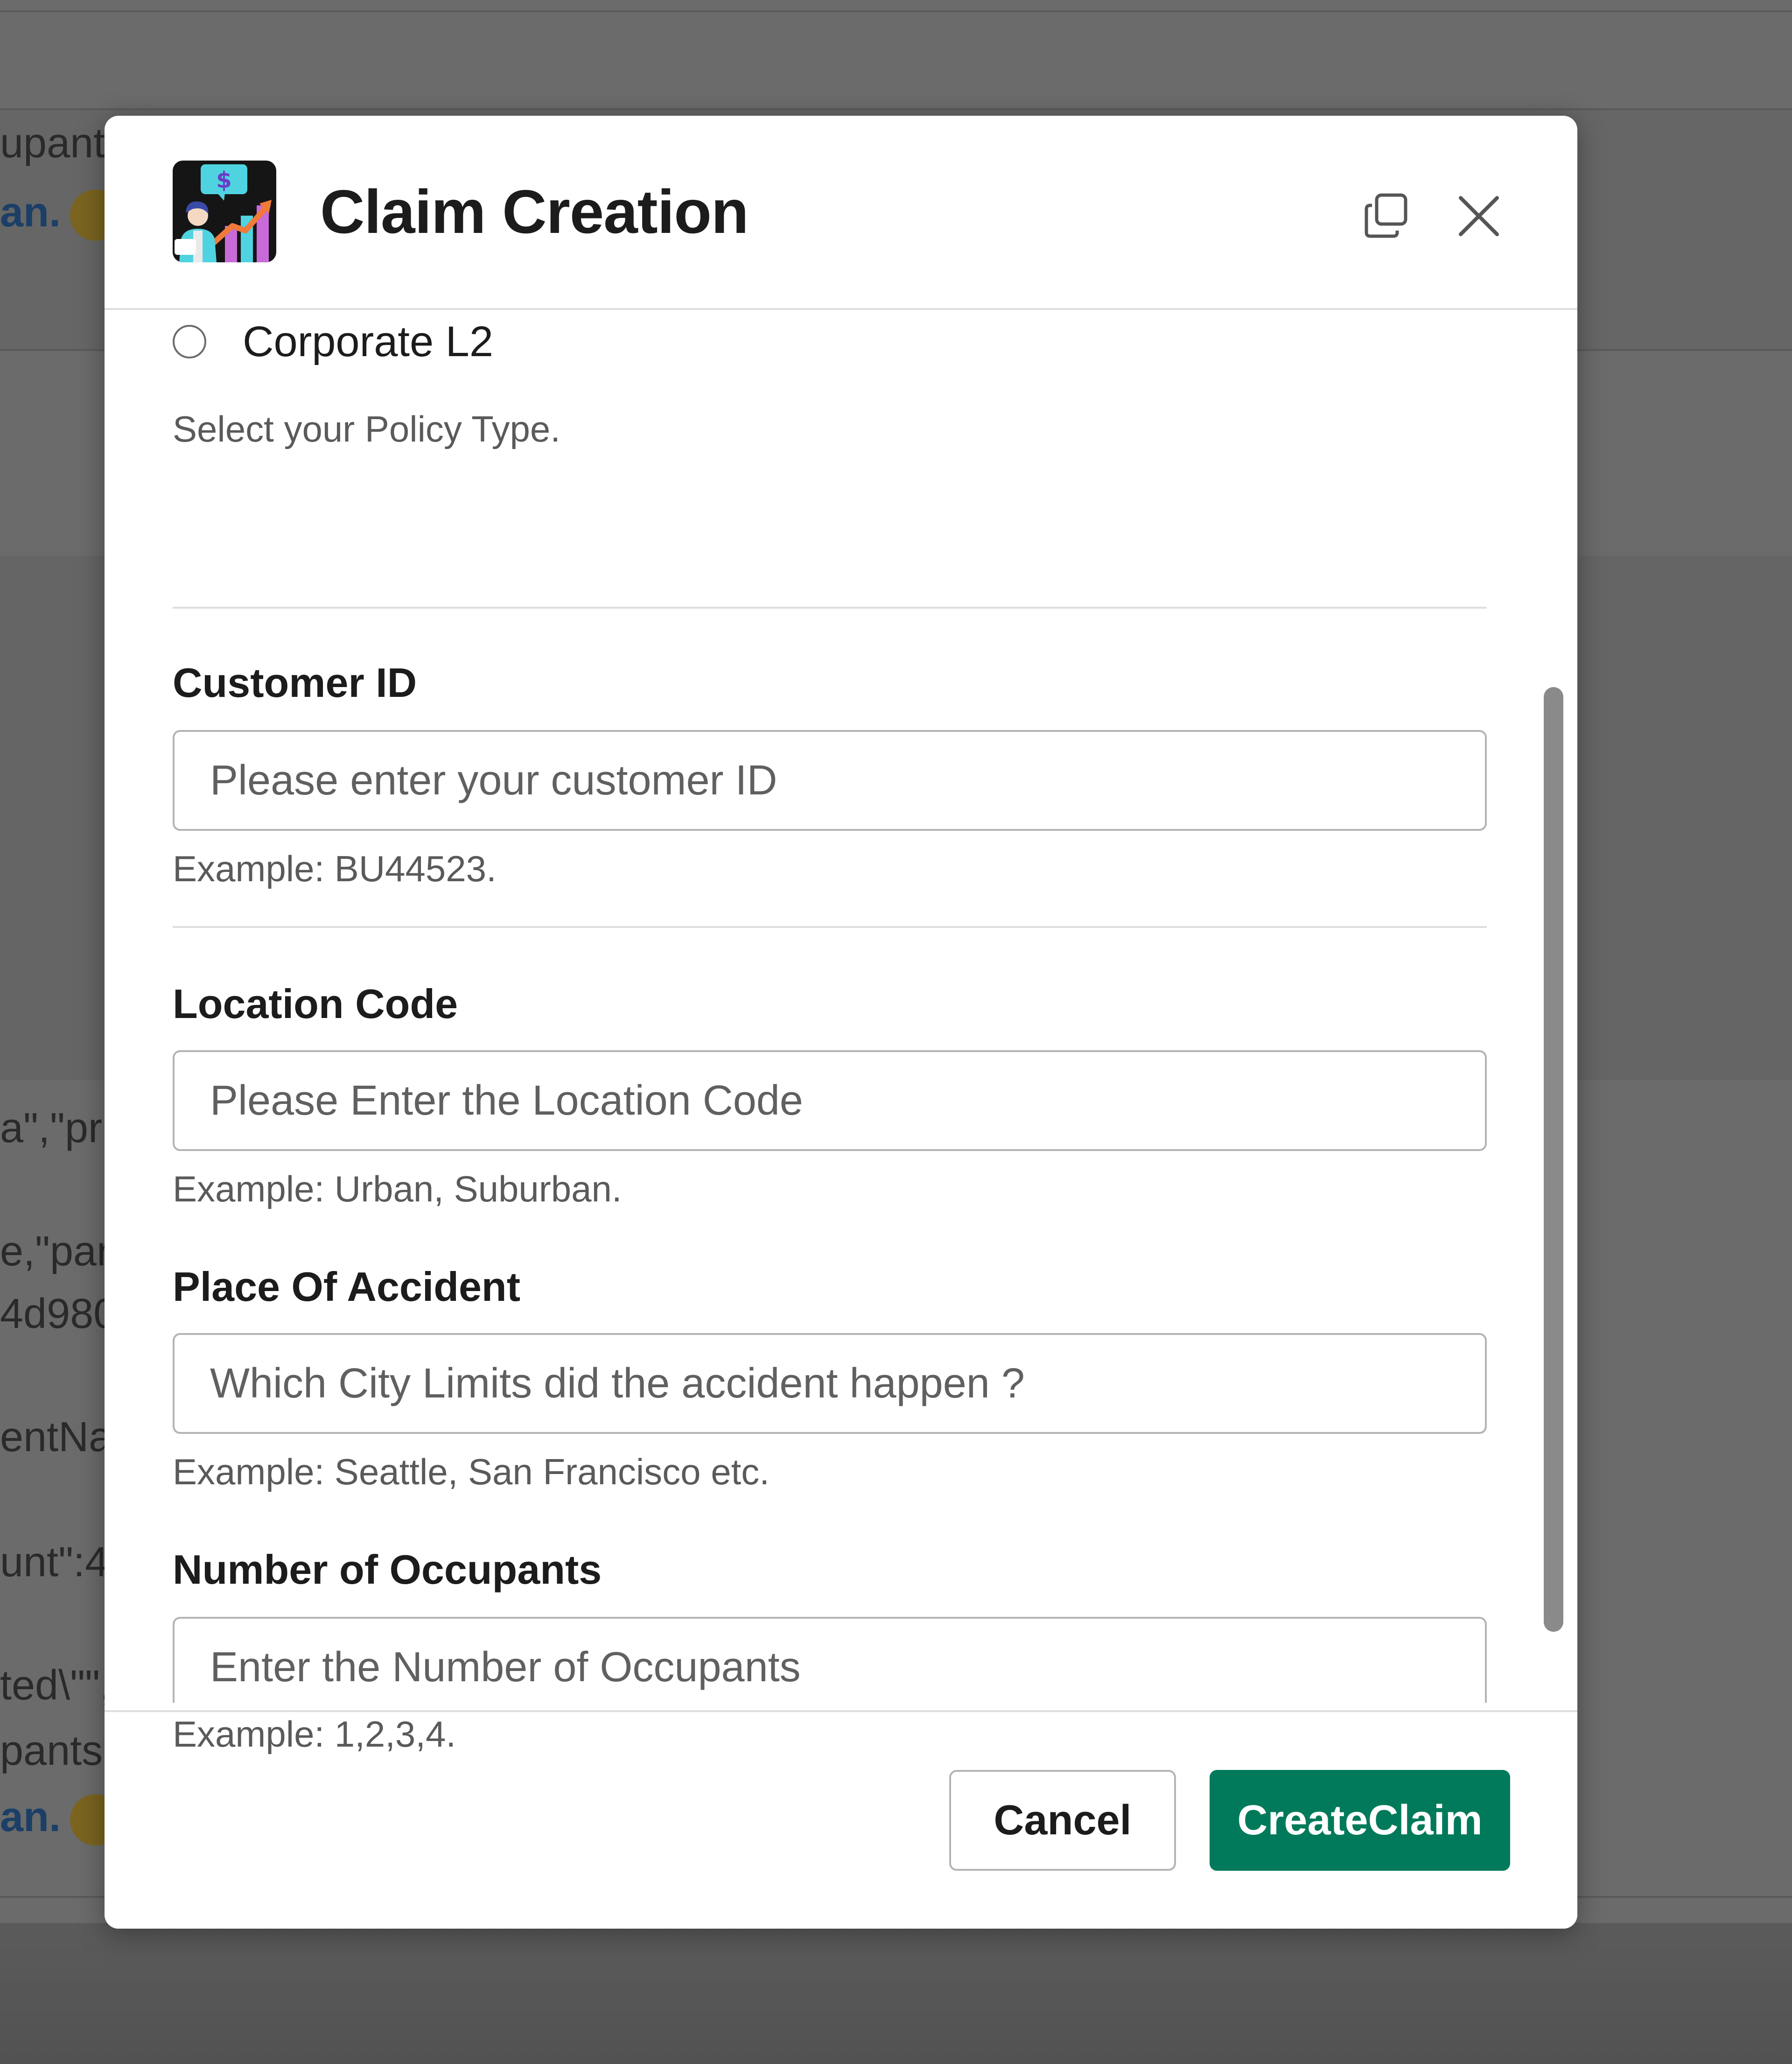  What do you see at coordinates (1360, 1820) in the screenshot?
I see `create-claim-button: CreateClaim` at bounding box center [1360, 1820].